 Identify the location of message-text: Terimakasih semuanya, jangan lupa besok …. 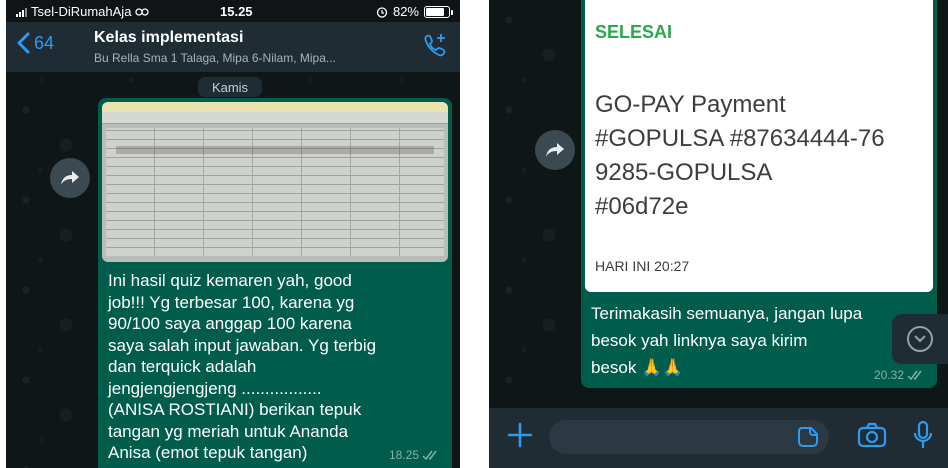
(745, 340).